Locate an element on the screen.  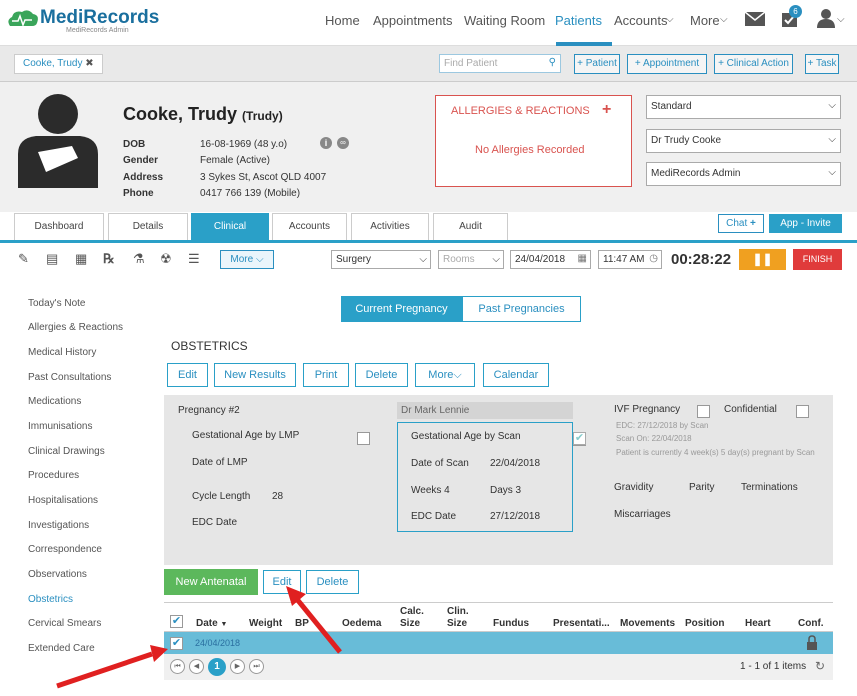
time-input: 11:47 AM ◷ is located at coordinates (630, 259).